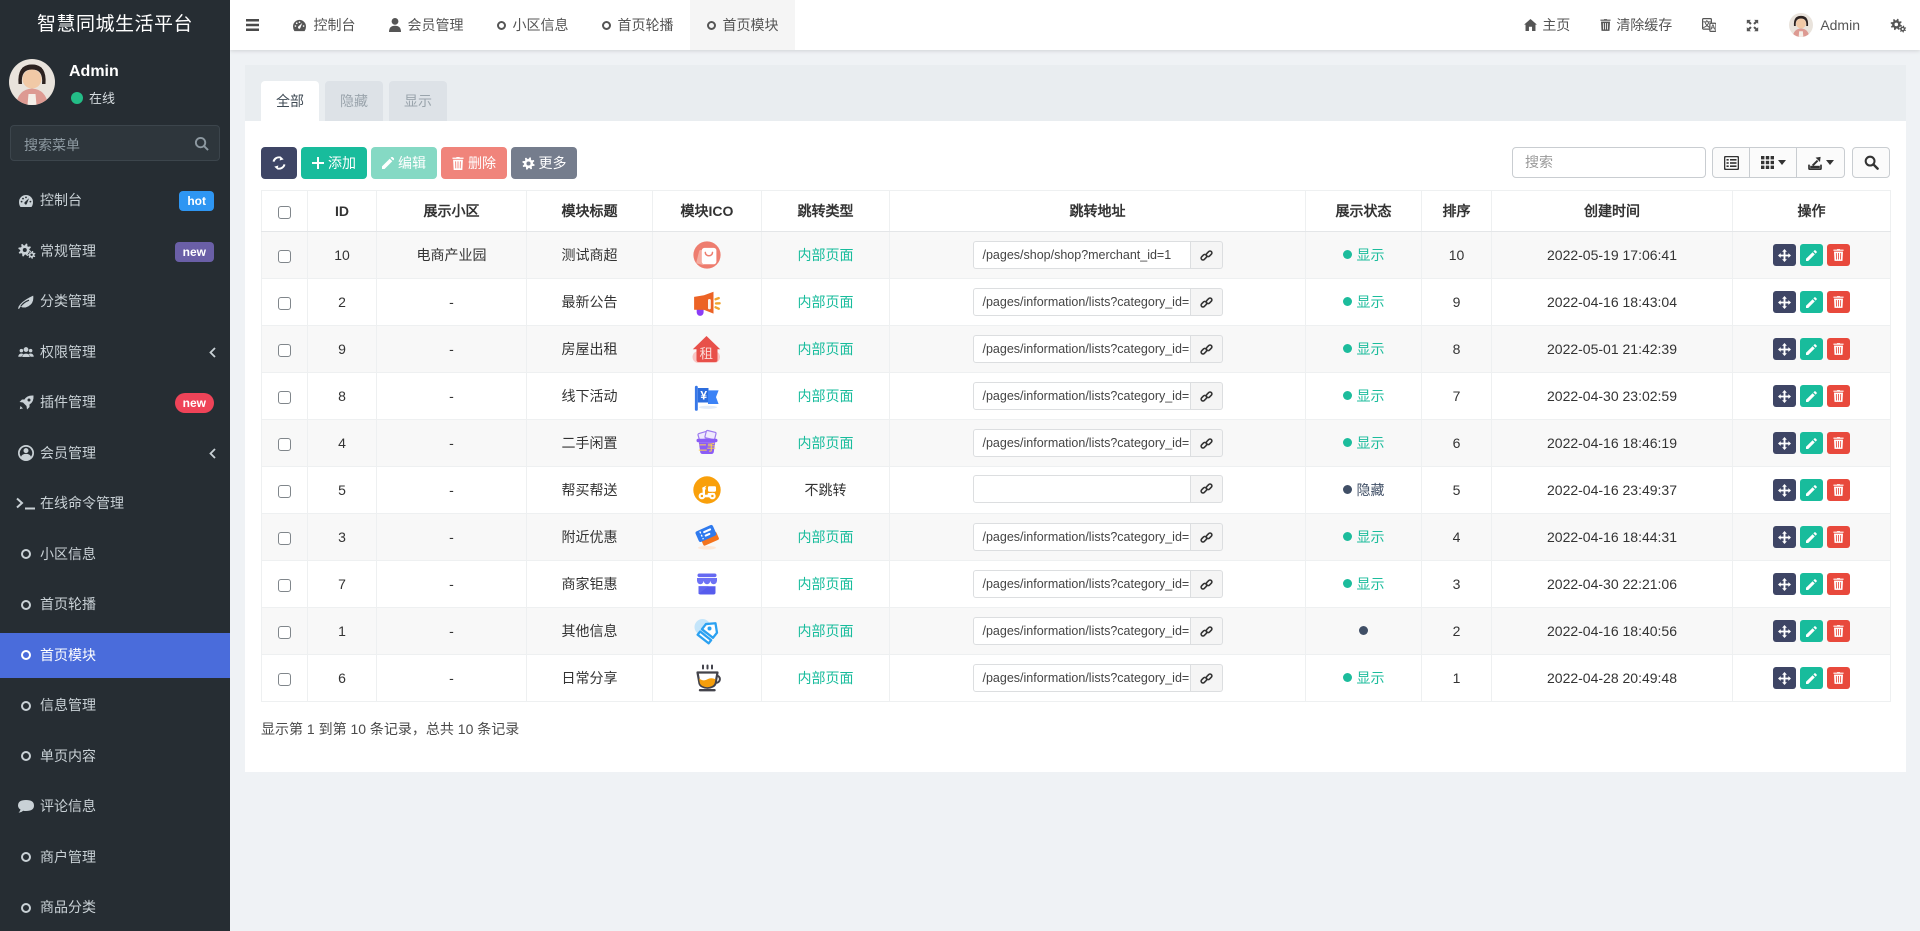  What do you see at coordinates (707, 448) in the screenshot?
I see `svg-text: 二手` at bounding box center [707, 448].